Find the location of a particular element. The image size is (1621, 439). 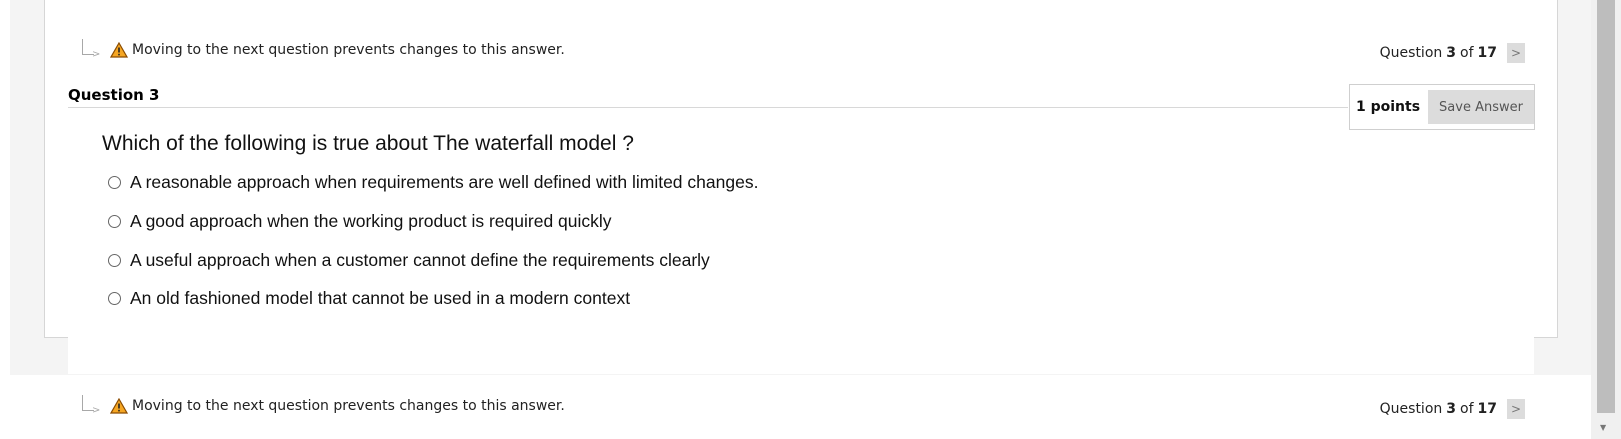

question-nav-bottom: Question 3 of 17 > is located at coordinates (1452, 409).